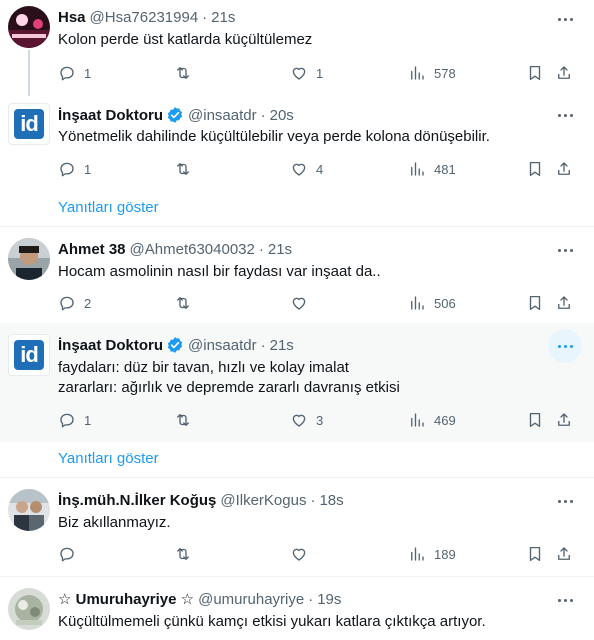  I want to click on views-button: 481, so click(432, 169).